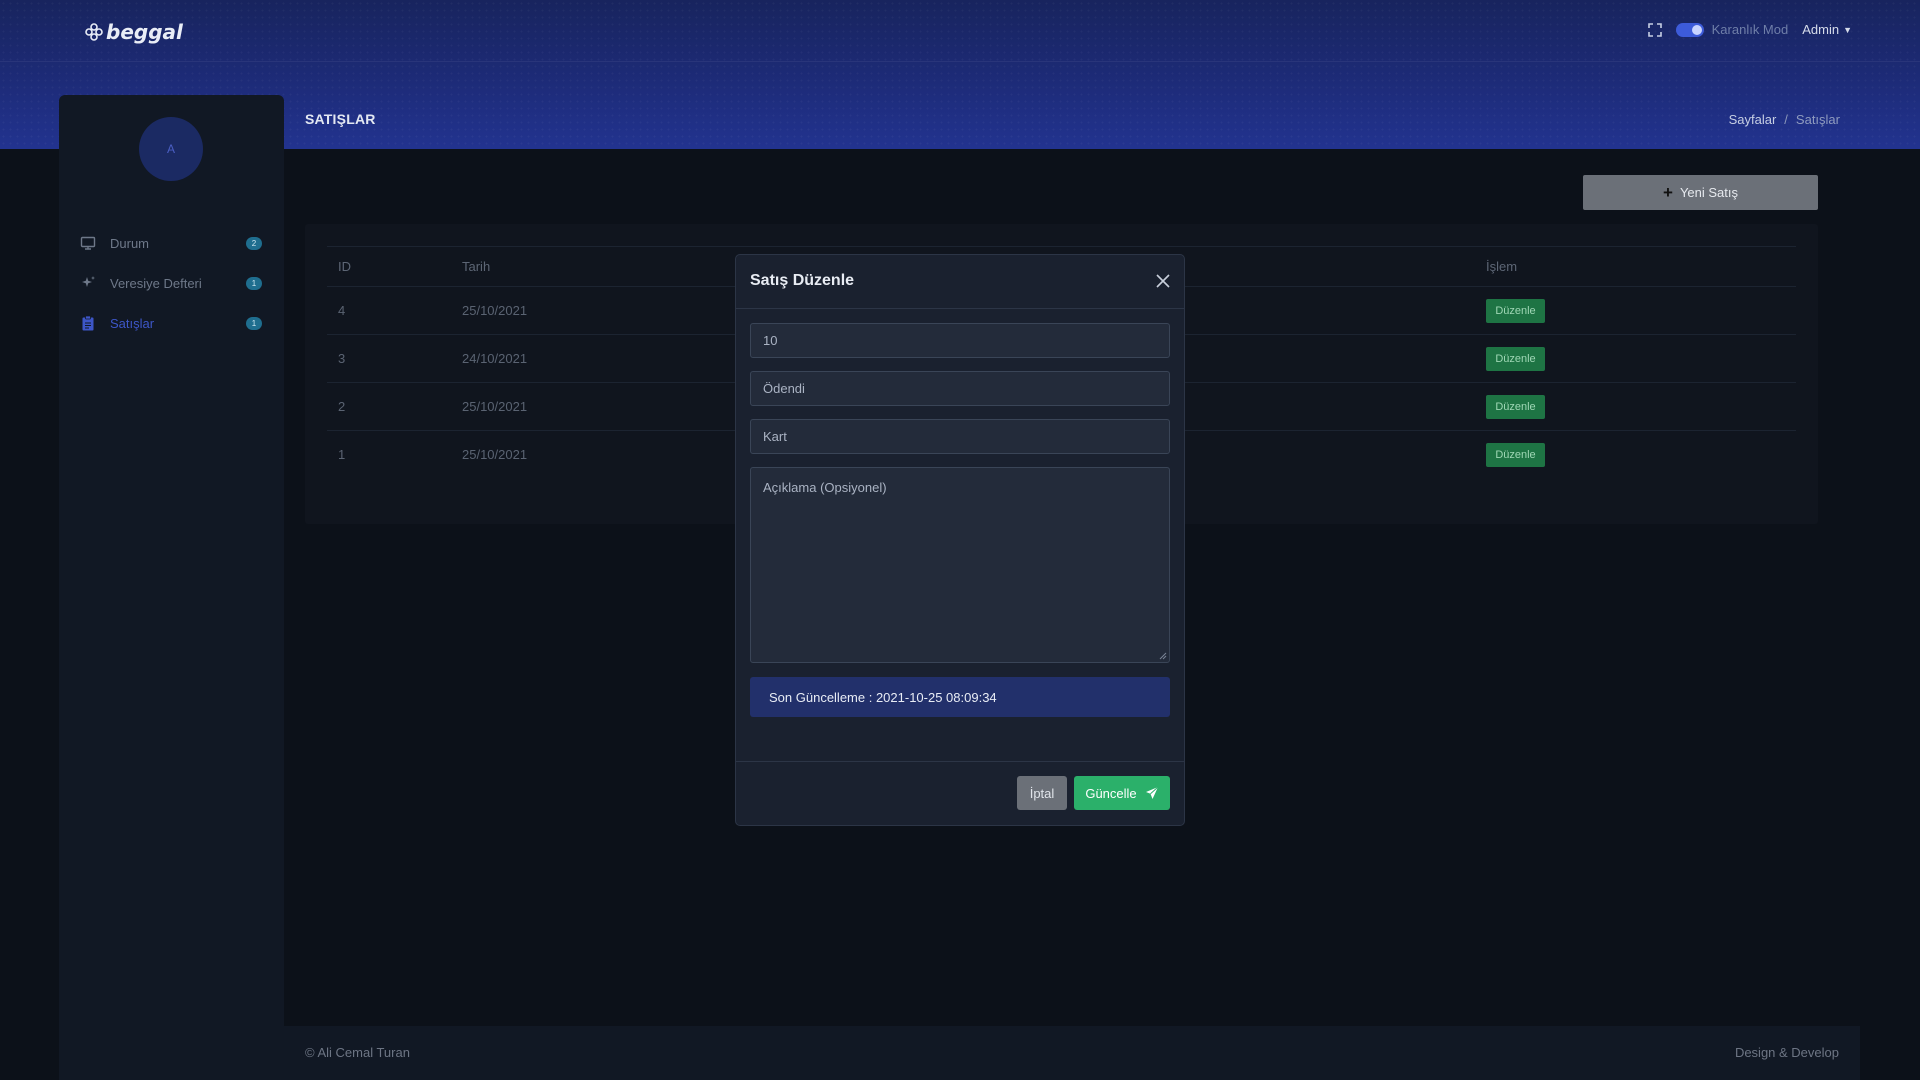  What do you see at coordinates (802, 280) in the screenshot?
I see `modal-title: Satış Düzenle` at bounding box center [802, 280].